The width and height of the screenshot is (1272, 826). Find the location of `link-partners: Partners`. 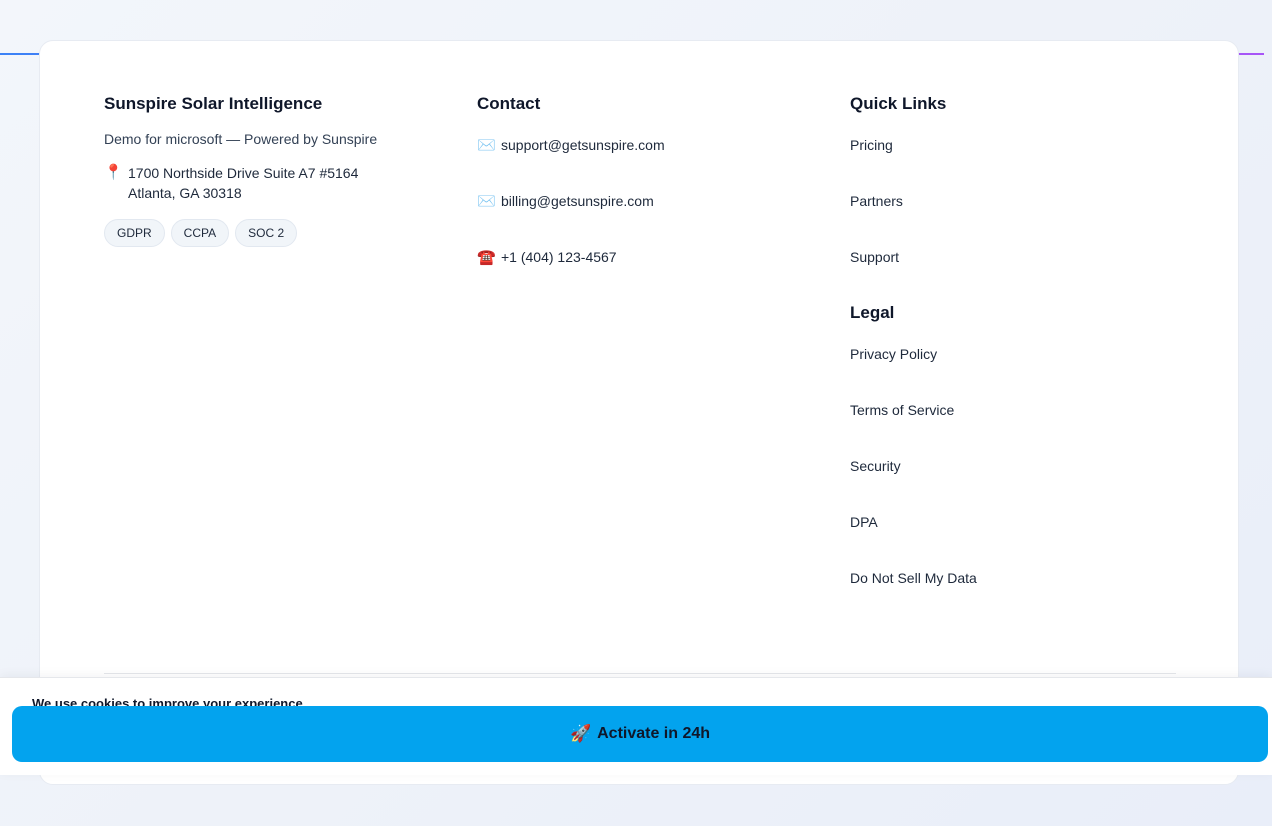

link-partners: Partners is located at coordinates (1015, 201).